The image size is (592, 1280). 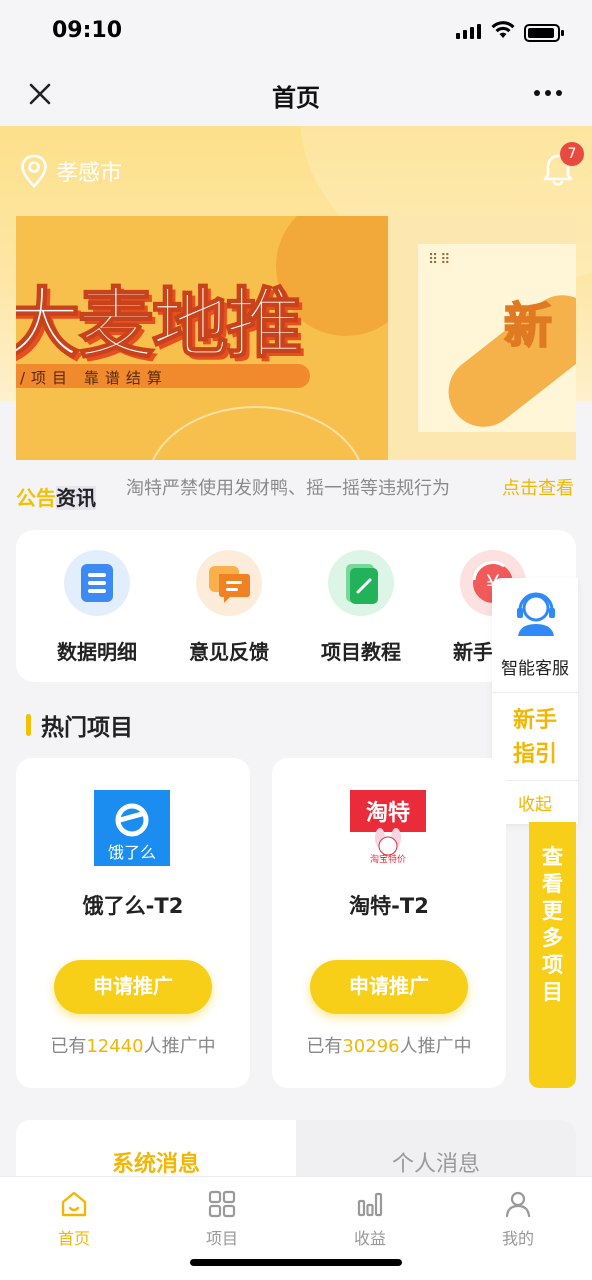 What do you see at coordinates (388, 828) in the screenshot?
I see `taote-logo: 淘特 淘宝特价` at bounding box center [388, 828].